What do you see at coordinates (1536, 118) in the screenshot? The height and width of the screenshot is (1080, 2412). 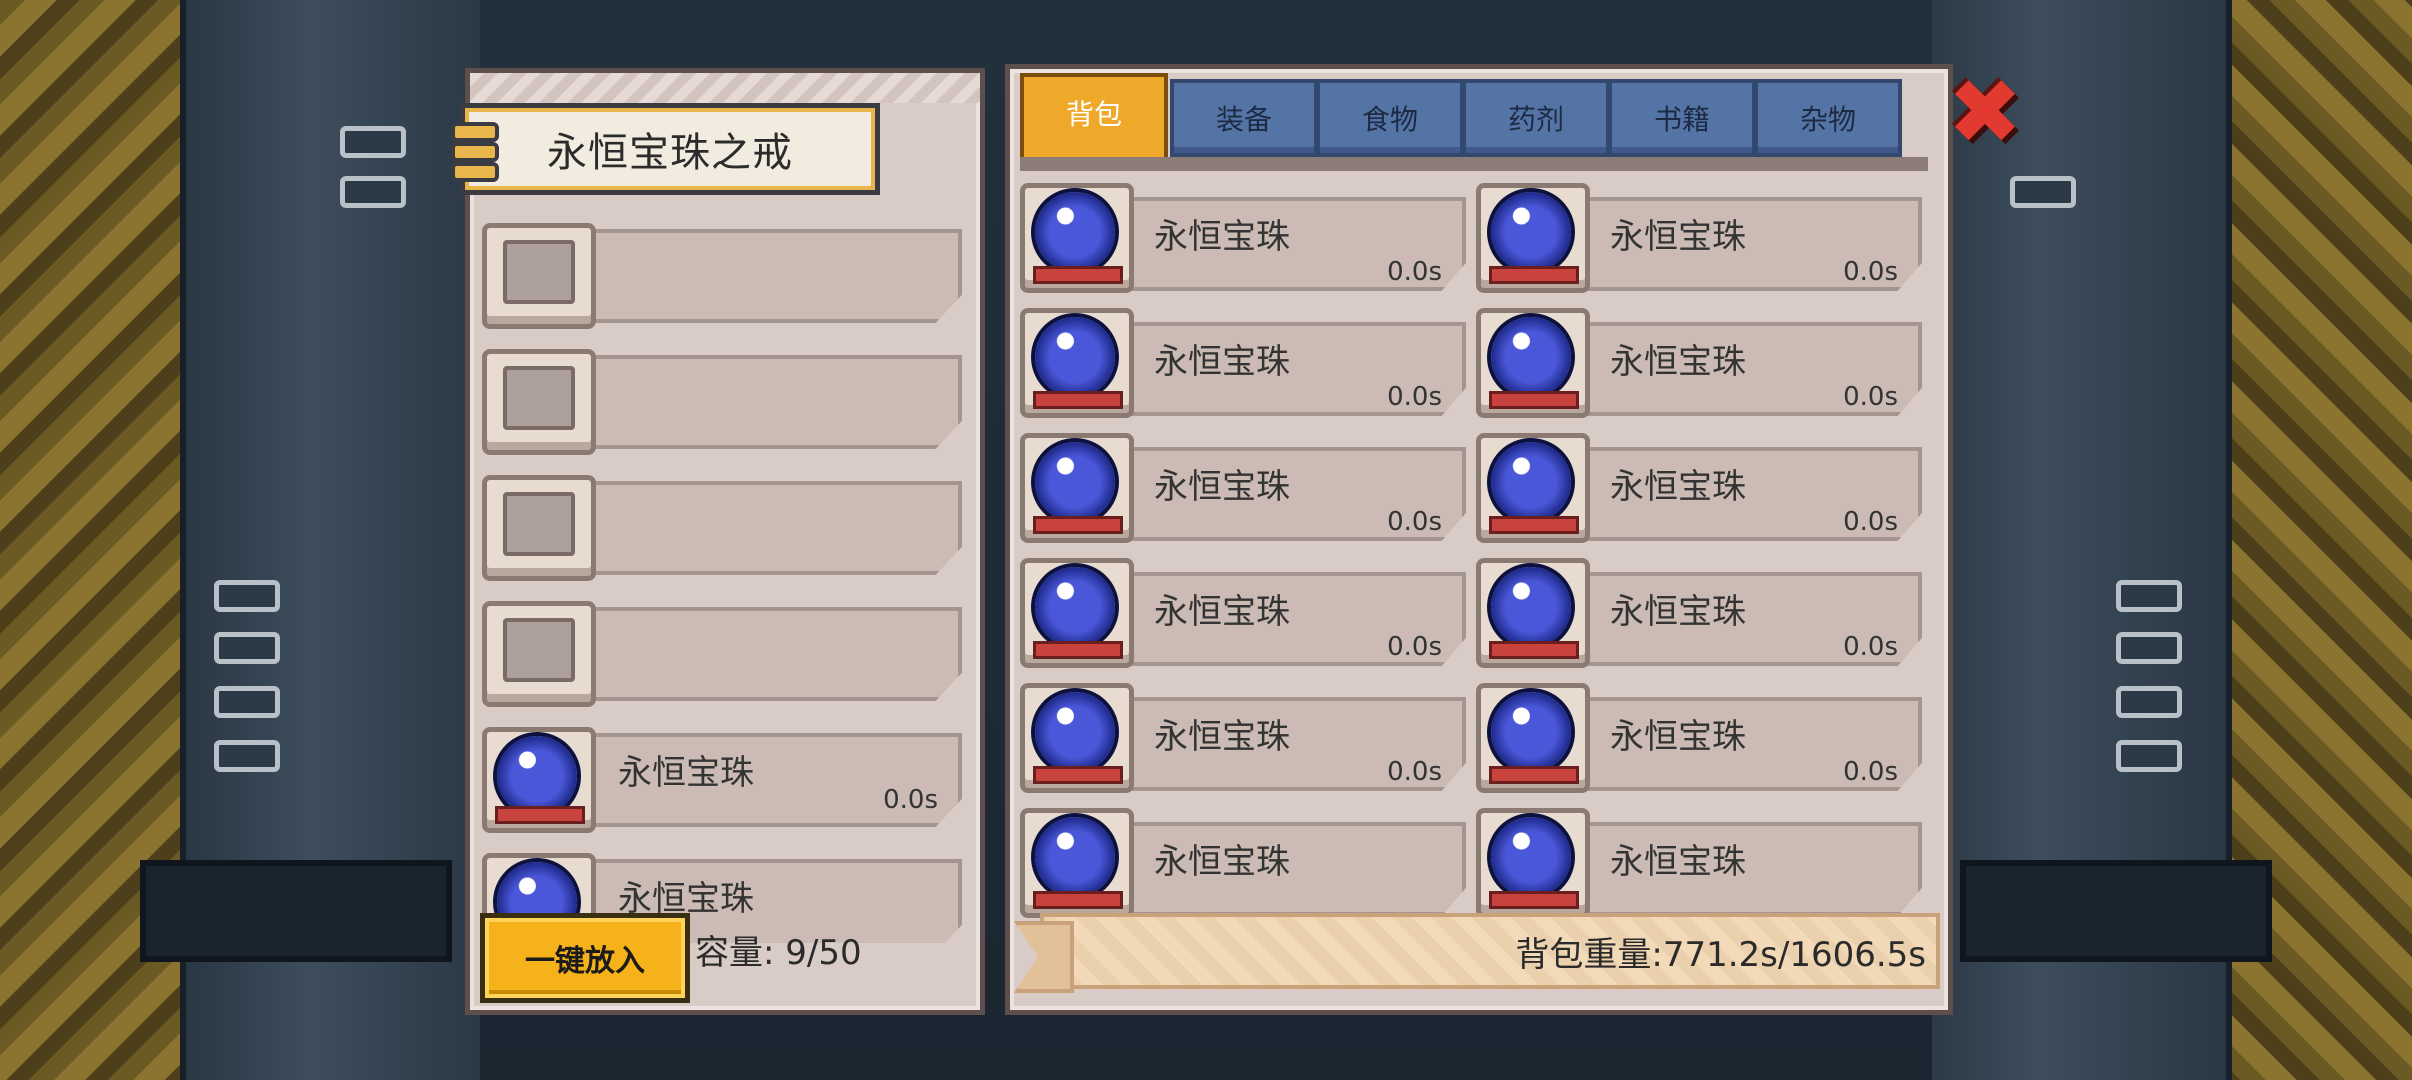 I see `tab-potion: 药剂` at bounding box center [1536, 118].